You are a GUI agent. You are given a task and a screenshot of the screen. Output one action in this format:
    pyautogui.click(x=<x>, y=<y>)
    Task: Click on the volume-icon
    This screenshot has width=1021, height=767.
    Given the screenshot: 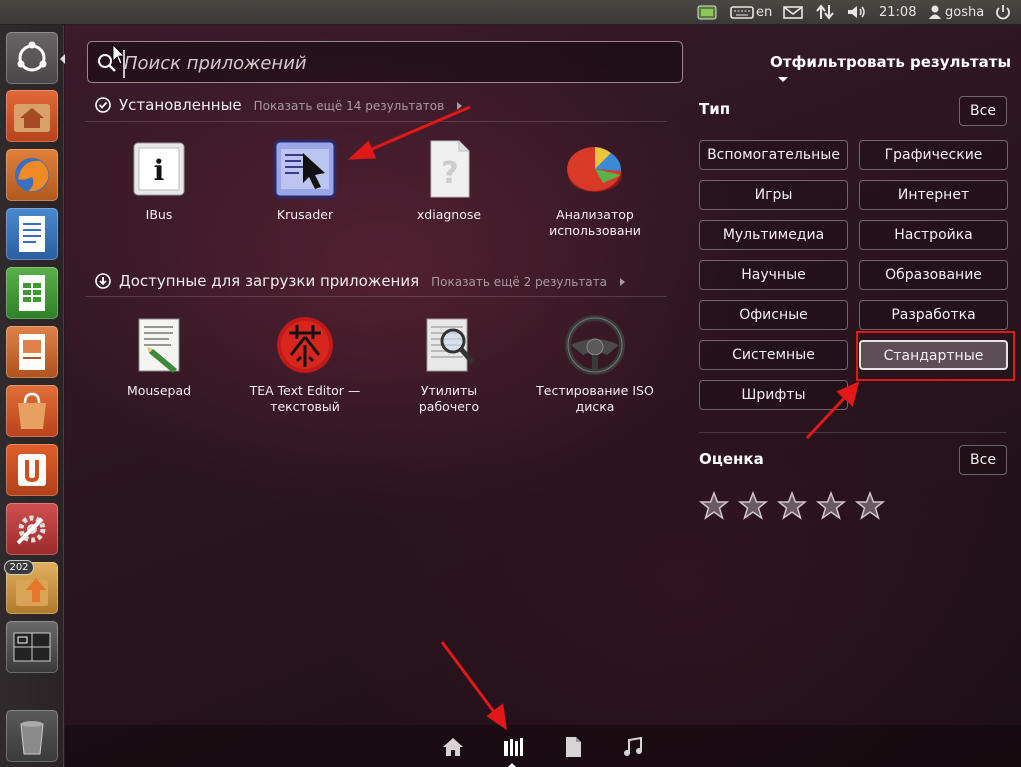 What is the action you would take?
    pyautogui.click(x=857, y=13)
    